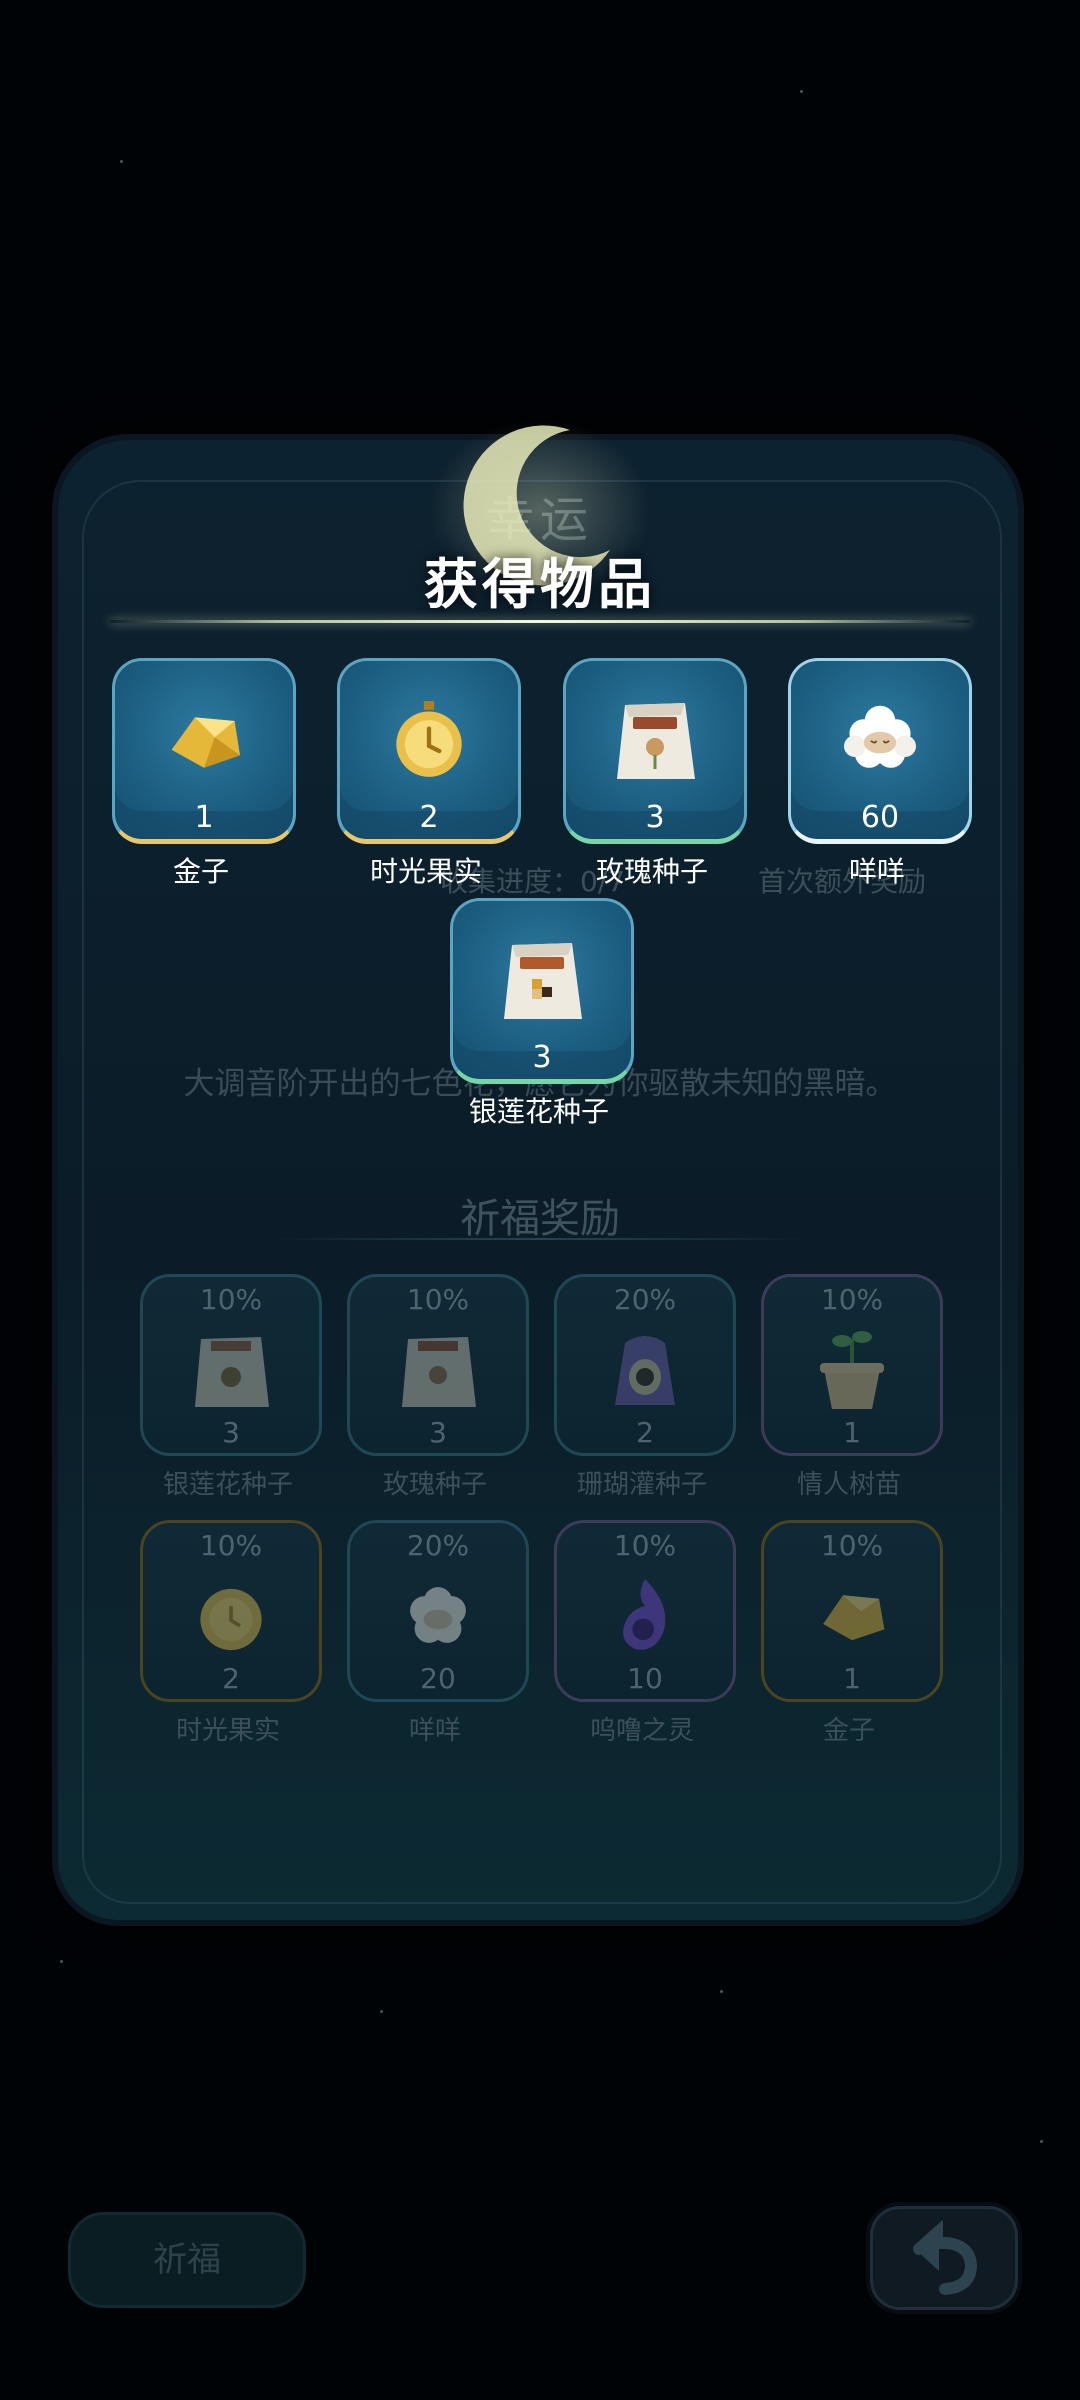 The image size is (1080, 2400). What do you see at coordinates (876, 871) in the screenshot?
I see `item-name: 咩咩` at bounding box center [876, 871].